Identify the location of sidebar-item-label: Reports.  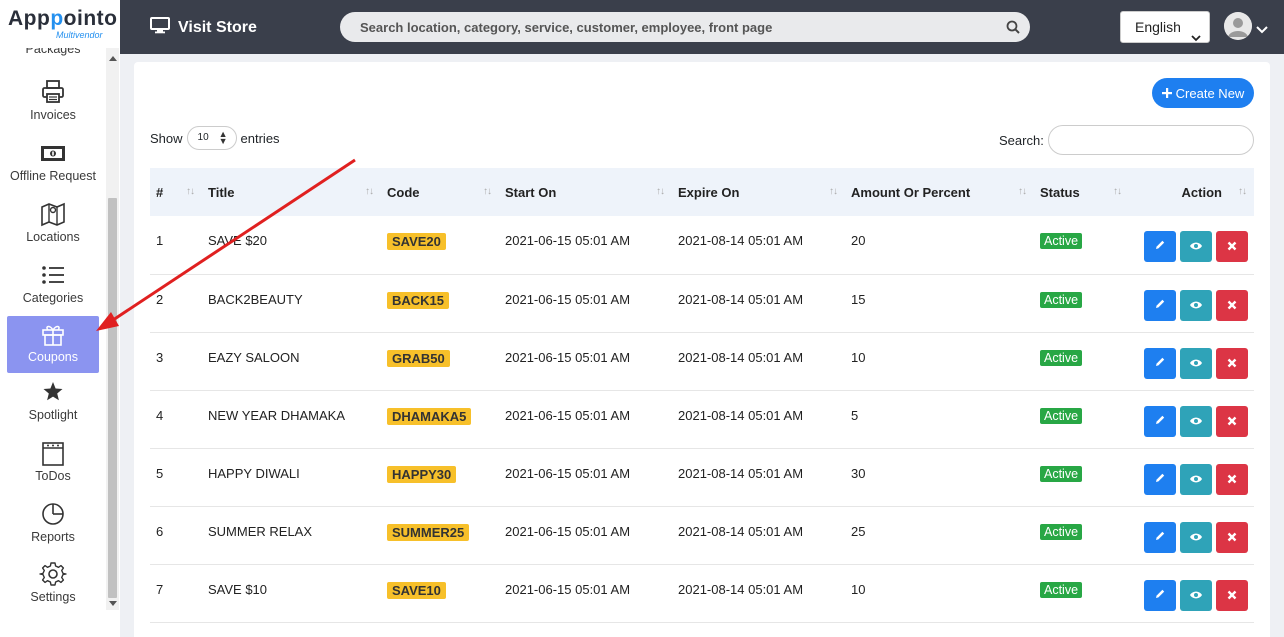
(53, 537).